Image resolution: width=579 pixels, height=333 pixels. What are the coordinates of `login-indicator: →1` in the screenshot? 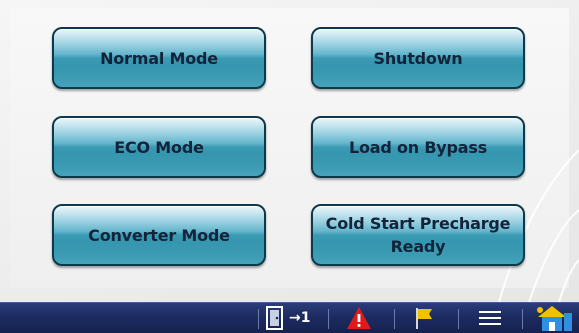 It's located at (287, 318).